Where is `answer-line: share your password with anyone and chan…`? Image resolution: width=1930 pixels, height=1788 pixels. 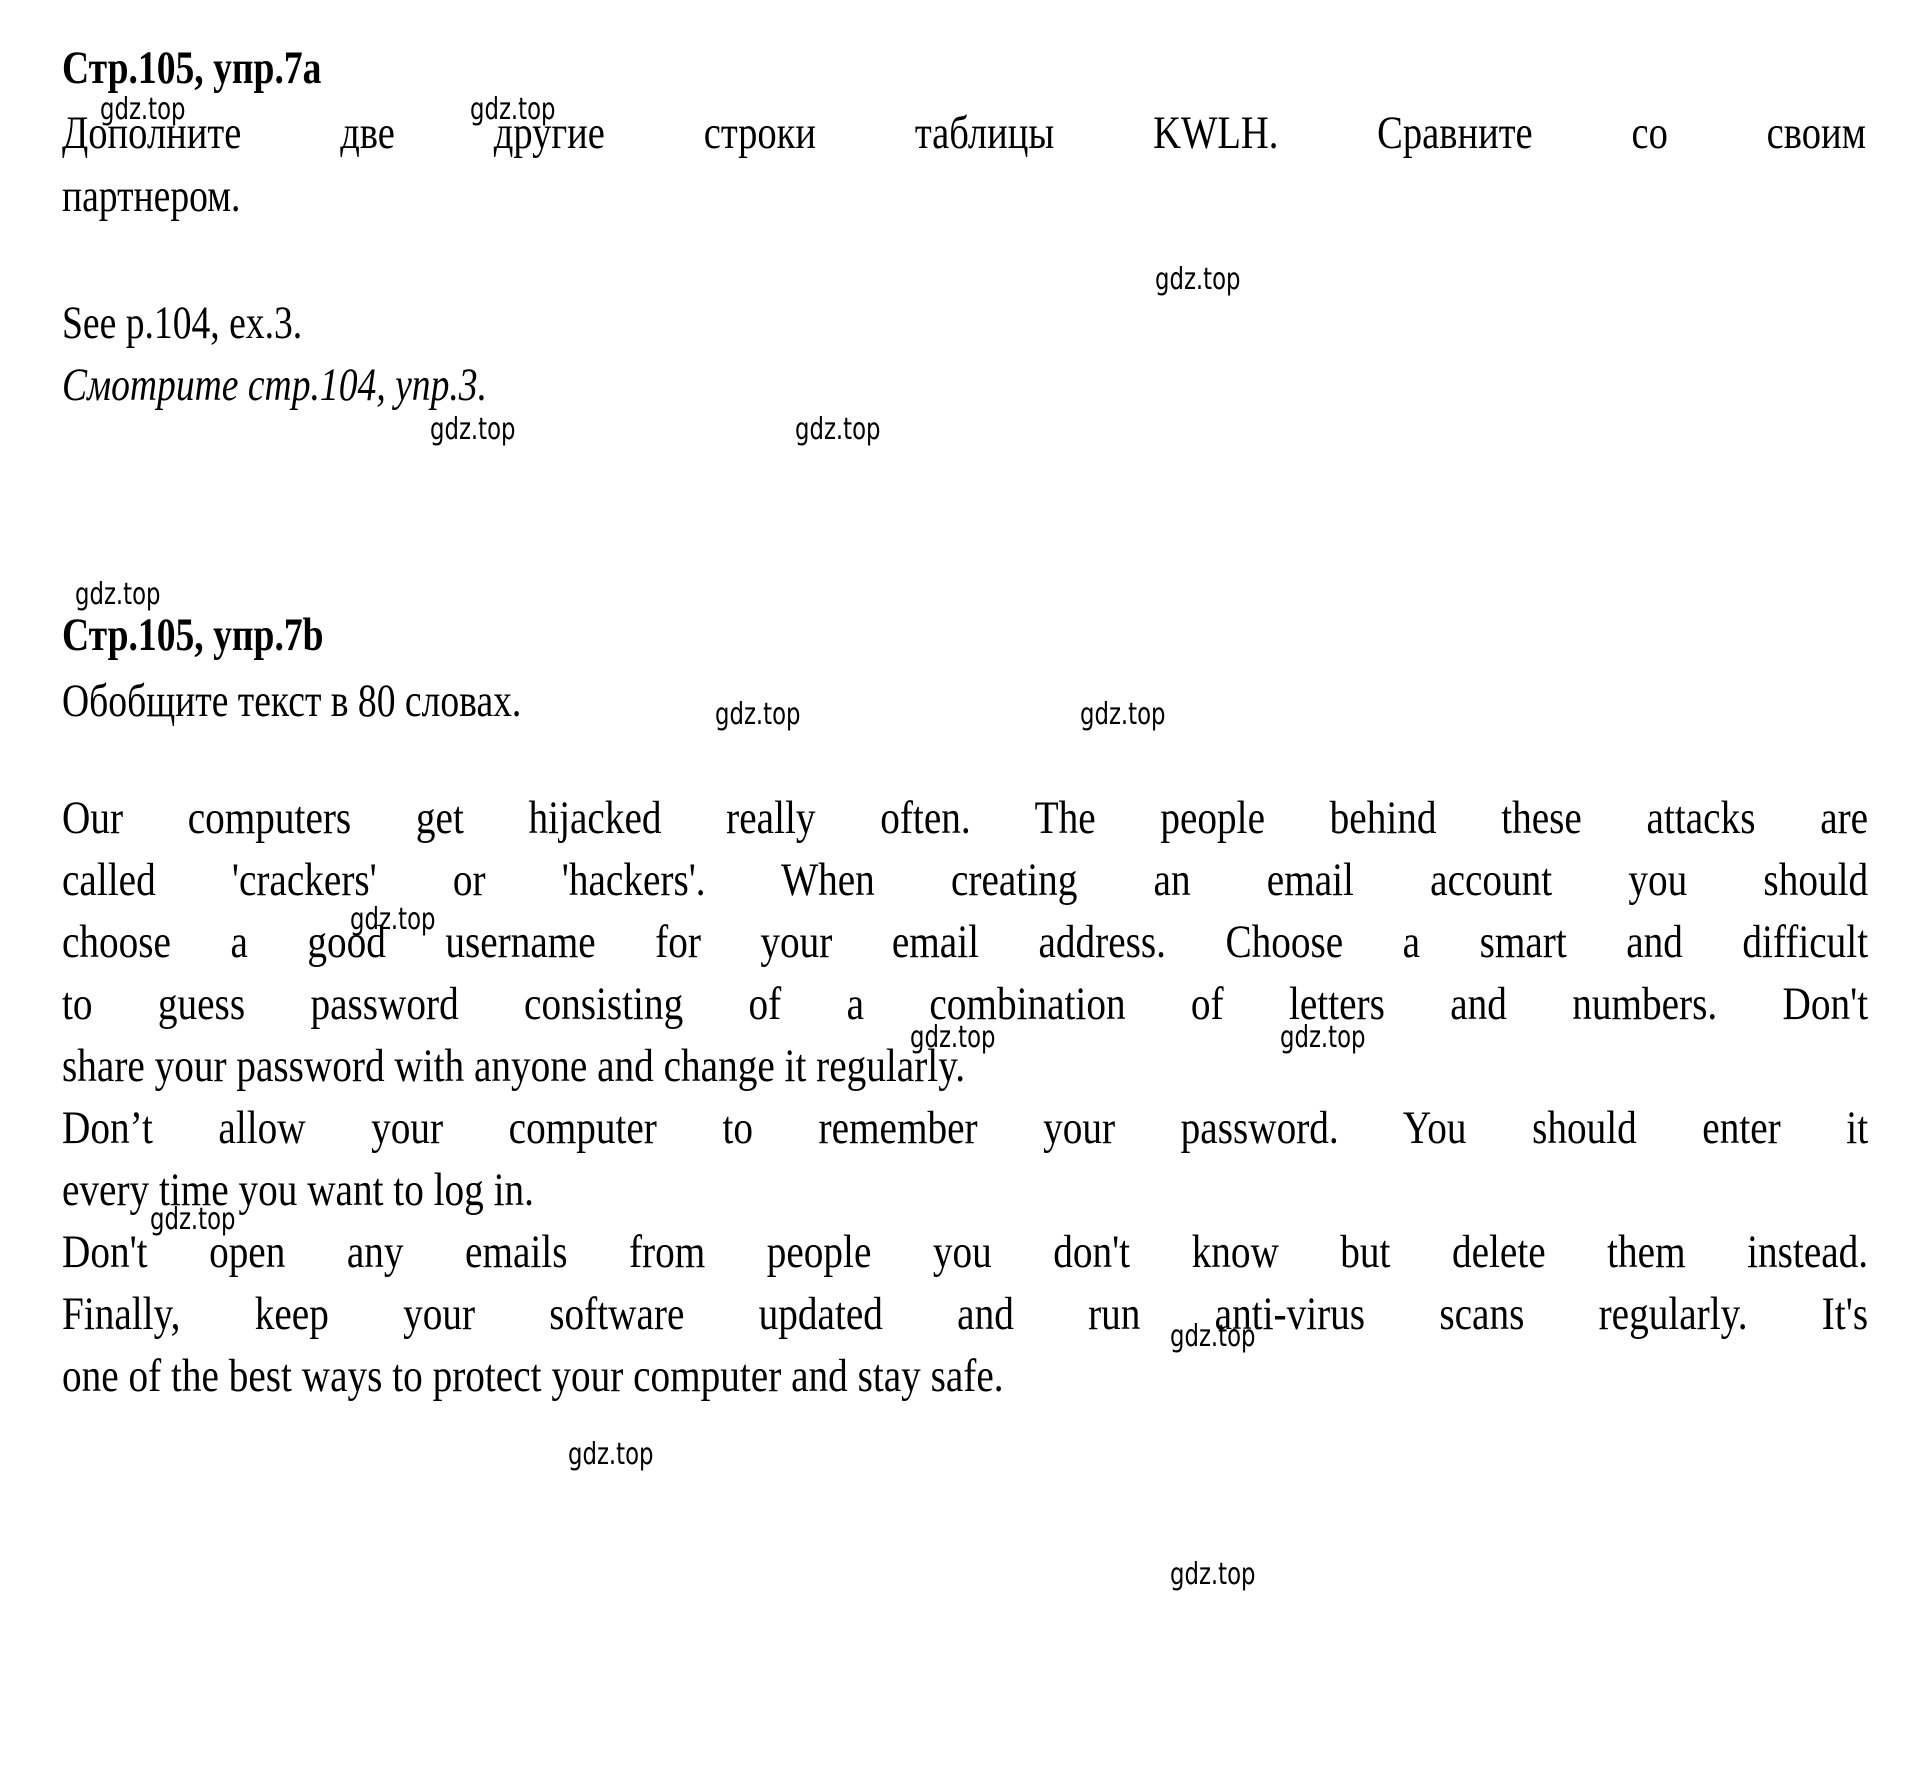
answer-line: share your password with anyone and chan… is located at coordinates (514, 1066).